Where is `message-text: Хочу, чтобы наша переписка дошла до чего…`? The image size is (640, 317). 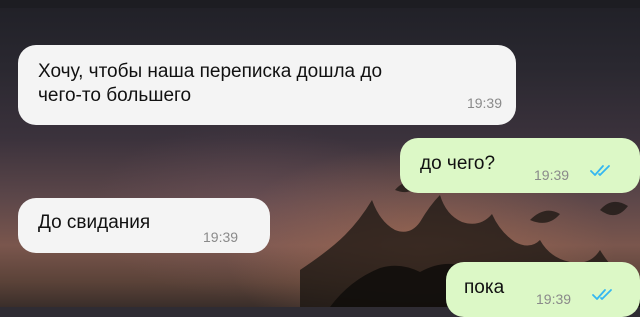
message-text: Хочу, чтобы наша переписка дошла до чего… is located at coordinates (210, 83).